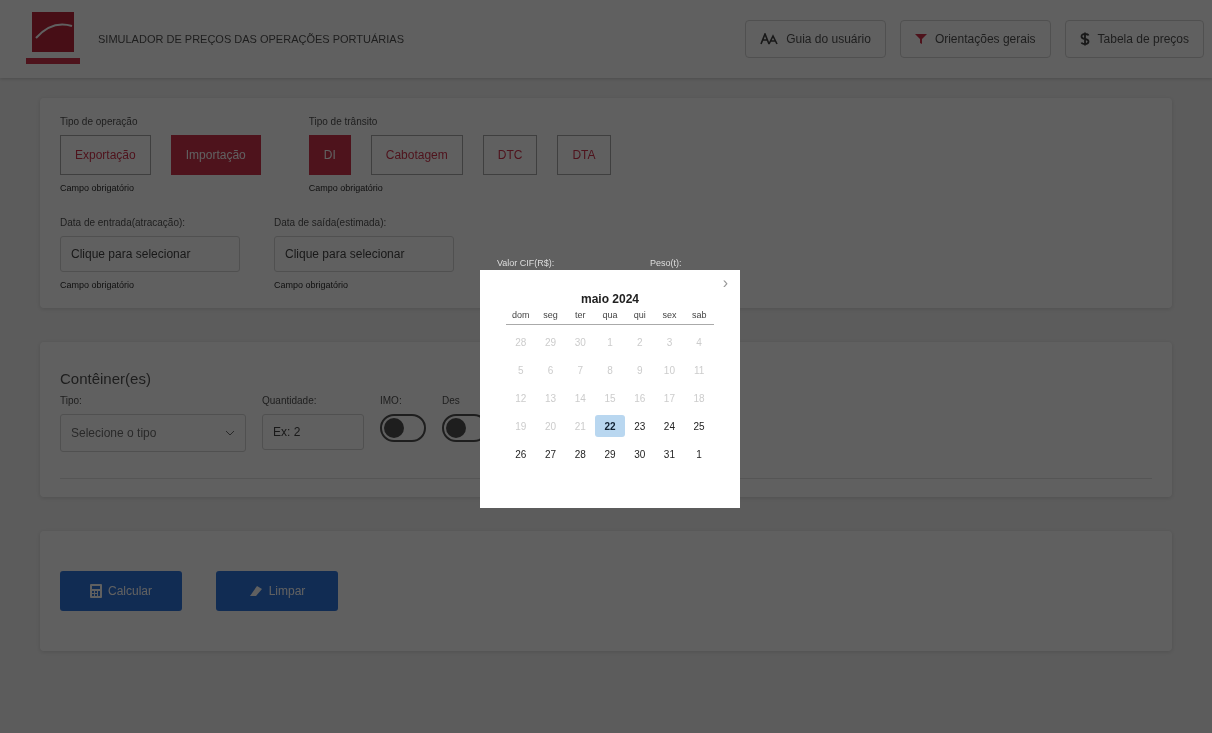  I want to click on field-label: Des, so click(451, 400).